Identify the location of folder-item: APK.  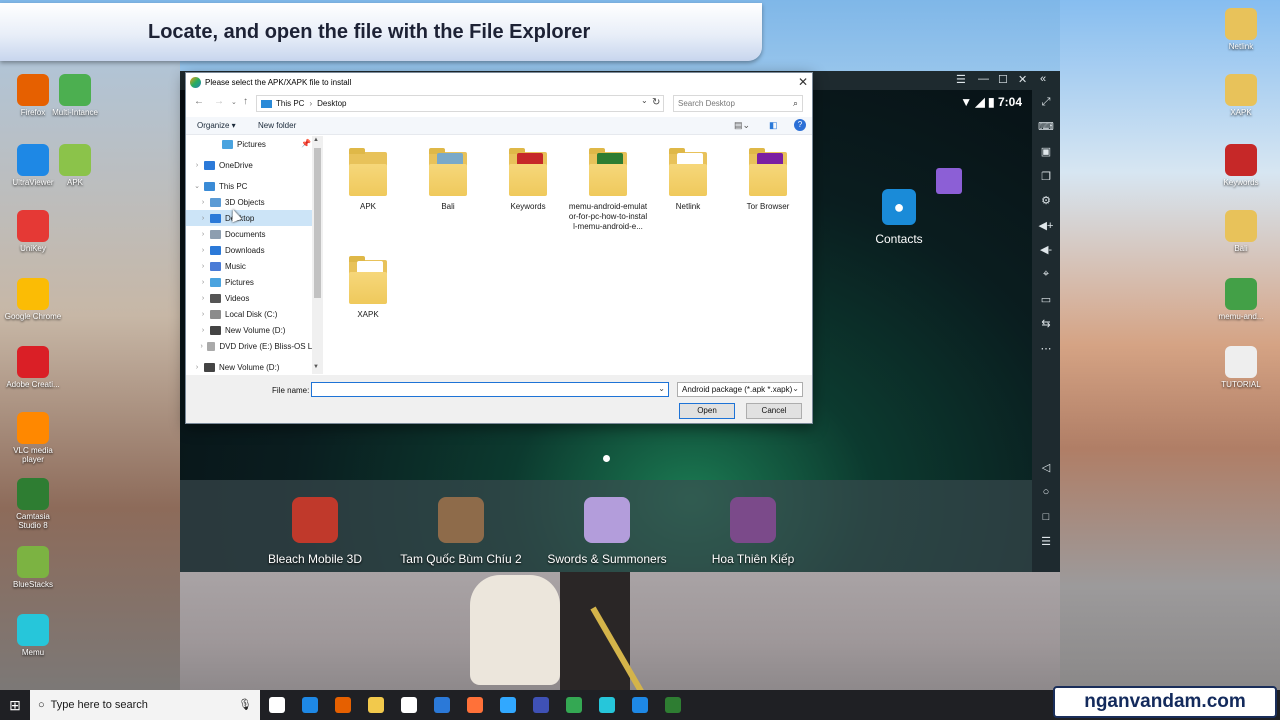
(368, 180).